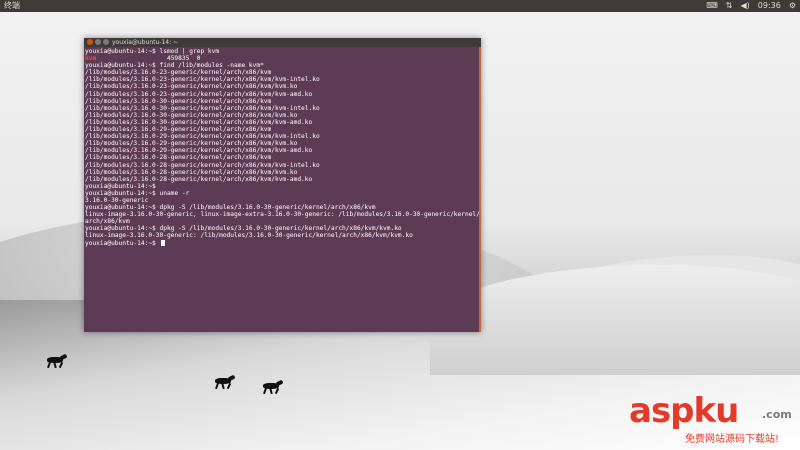  Describe the element at coordinates (137, 193) in the screenshot. I see `terminal-line: youxia@ubuntu-14:~$ uname -r` at that location.